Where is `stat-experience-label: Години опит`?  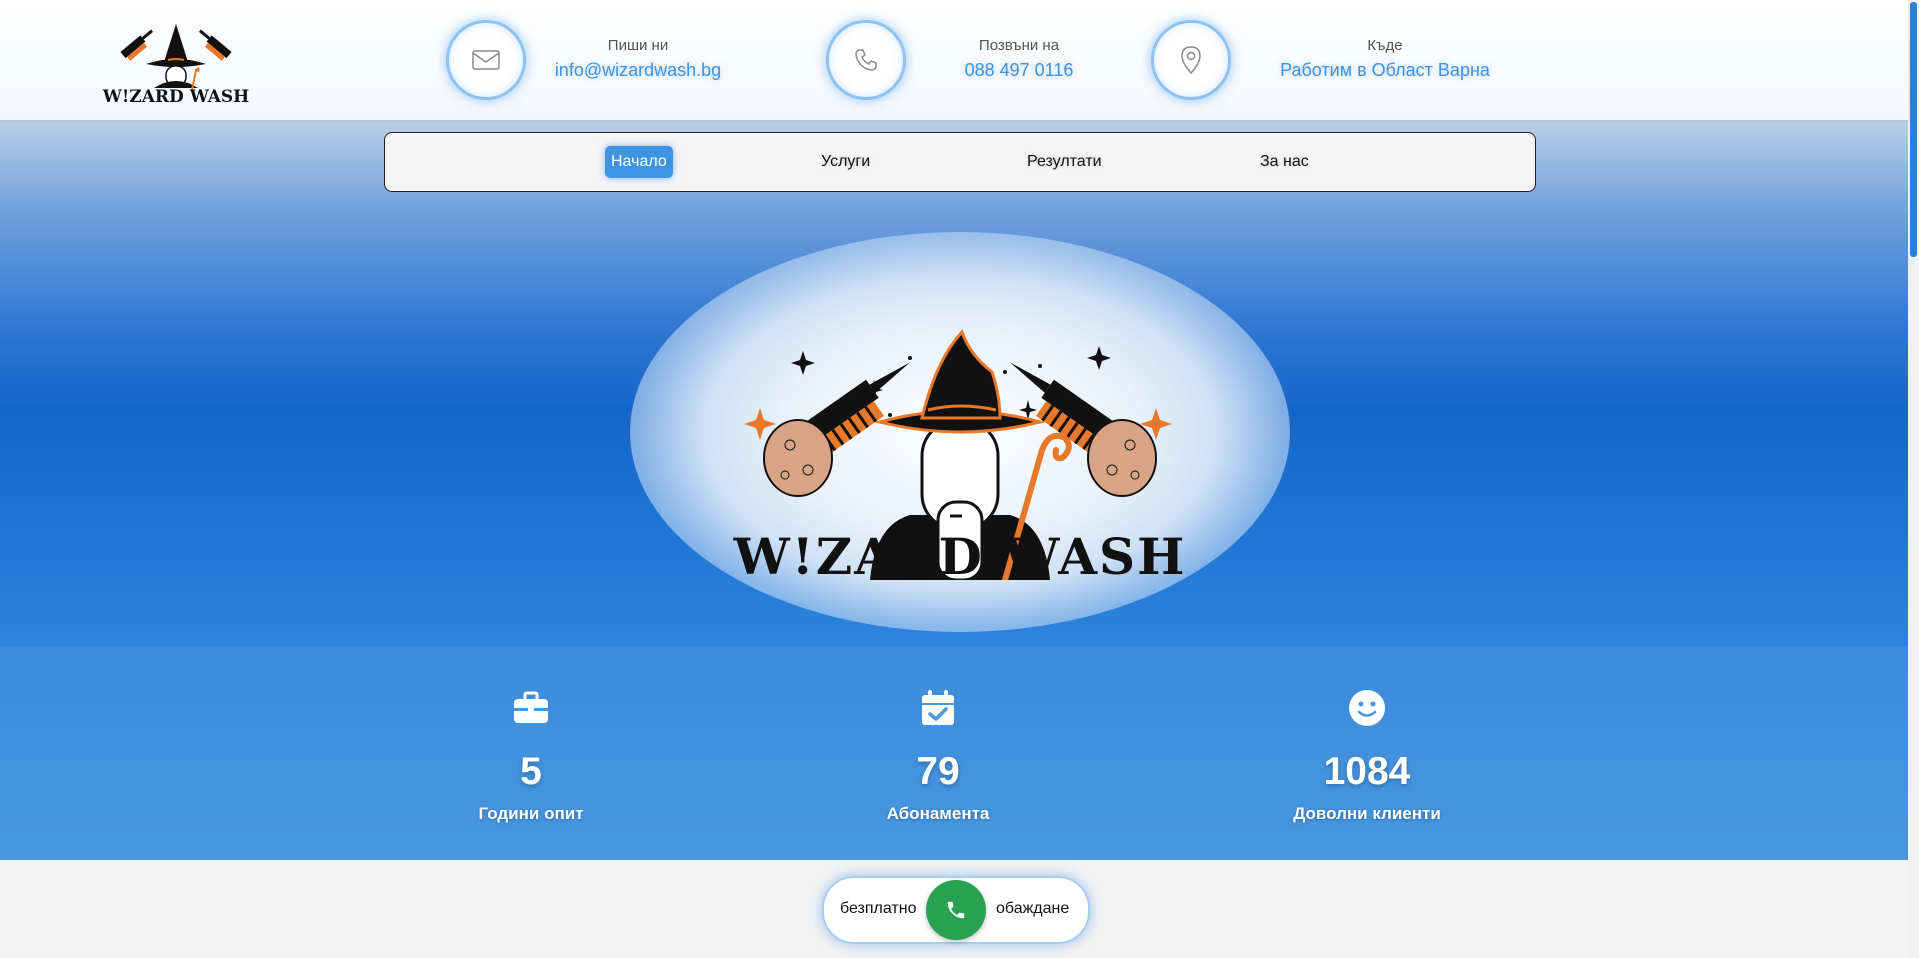
stat-experience-label: Години опит is located at coordinates (531, 813).